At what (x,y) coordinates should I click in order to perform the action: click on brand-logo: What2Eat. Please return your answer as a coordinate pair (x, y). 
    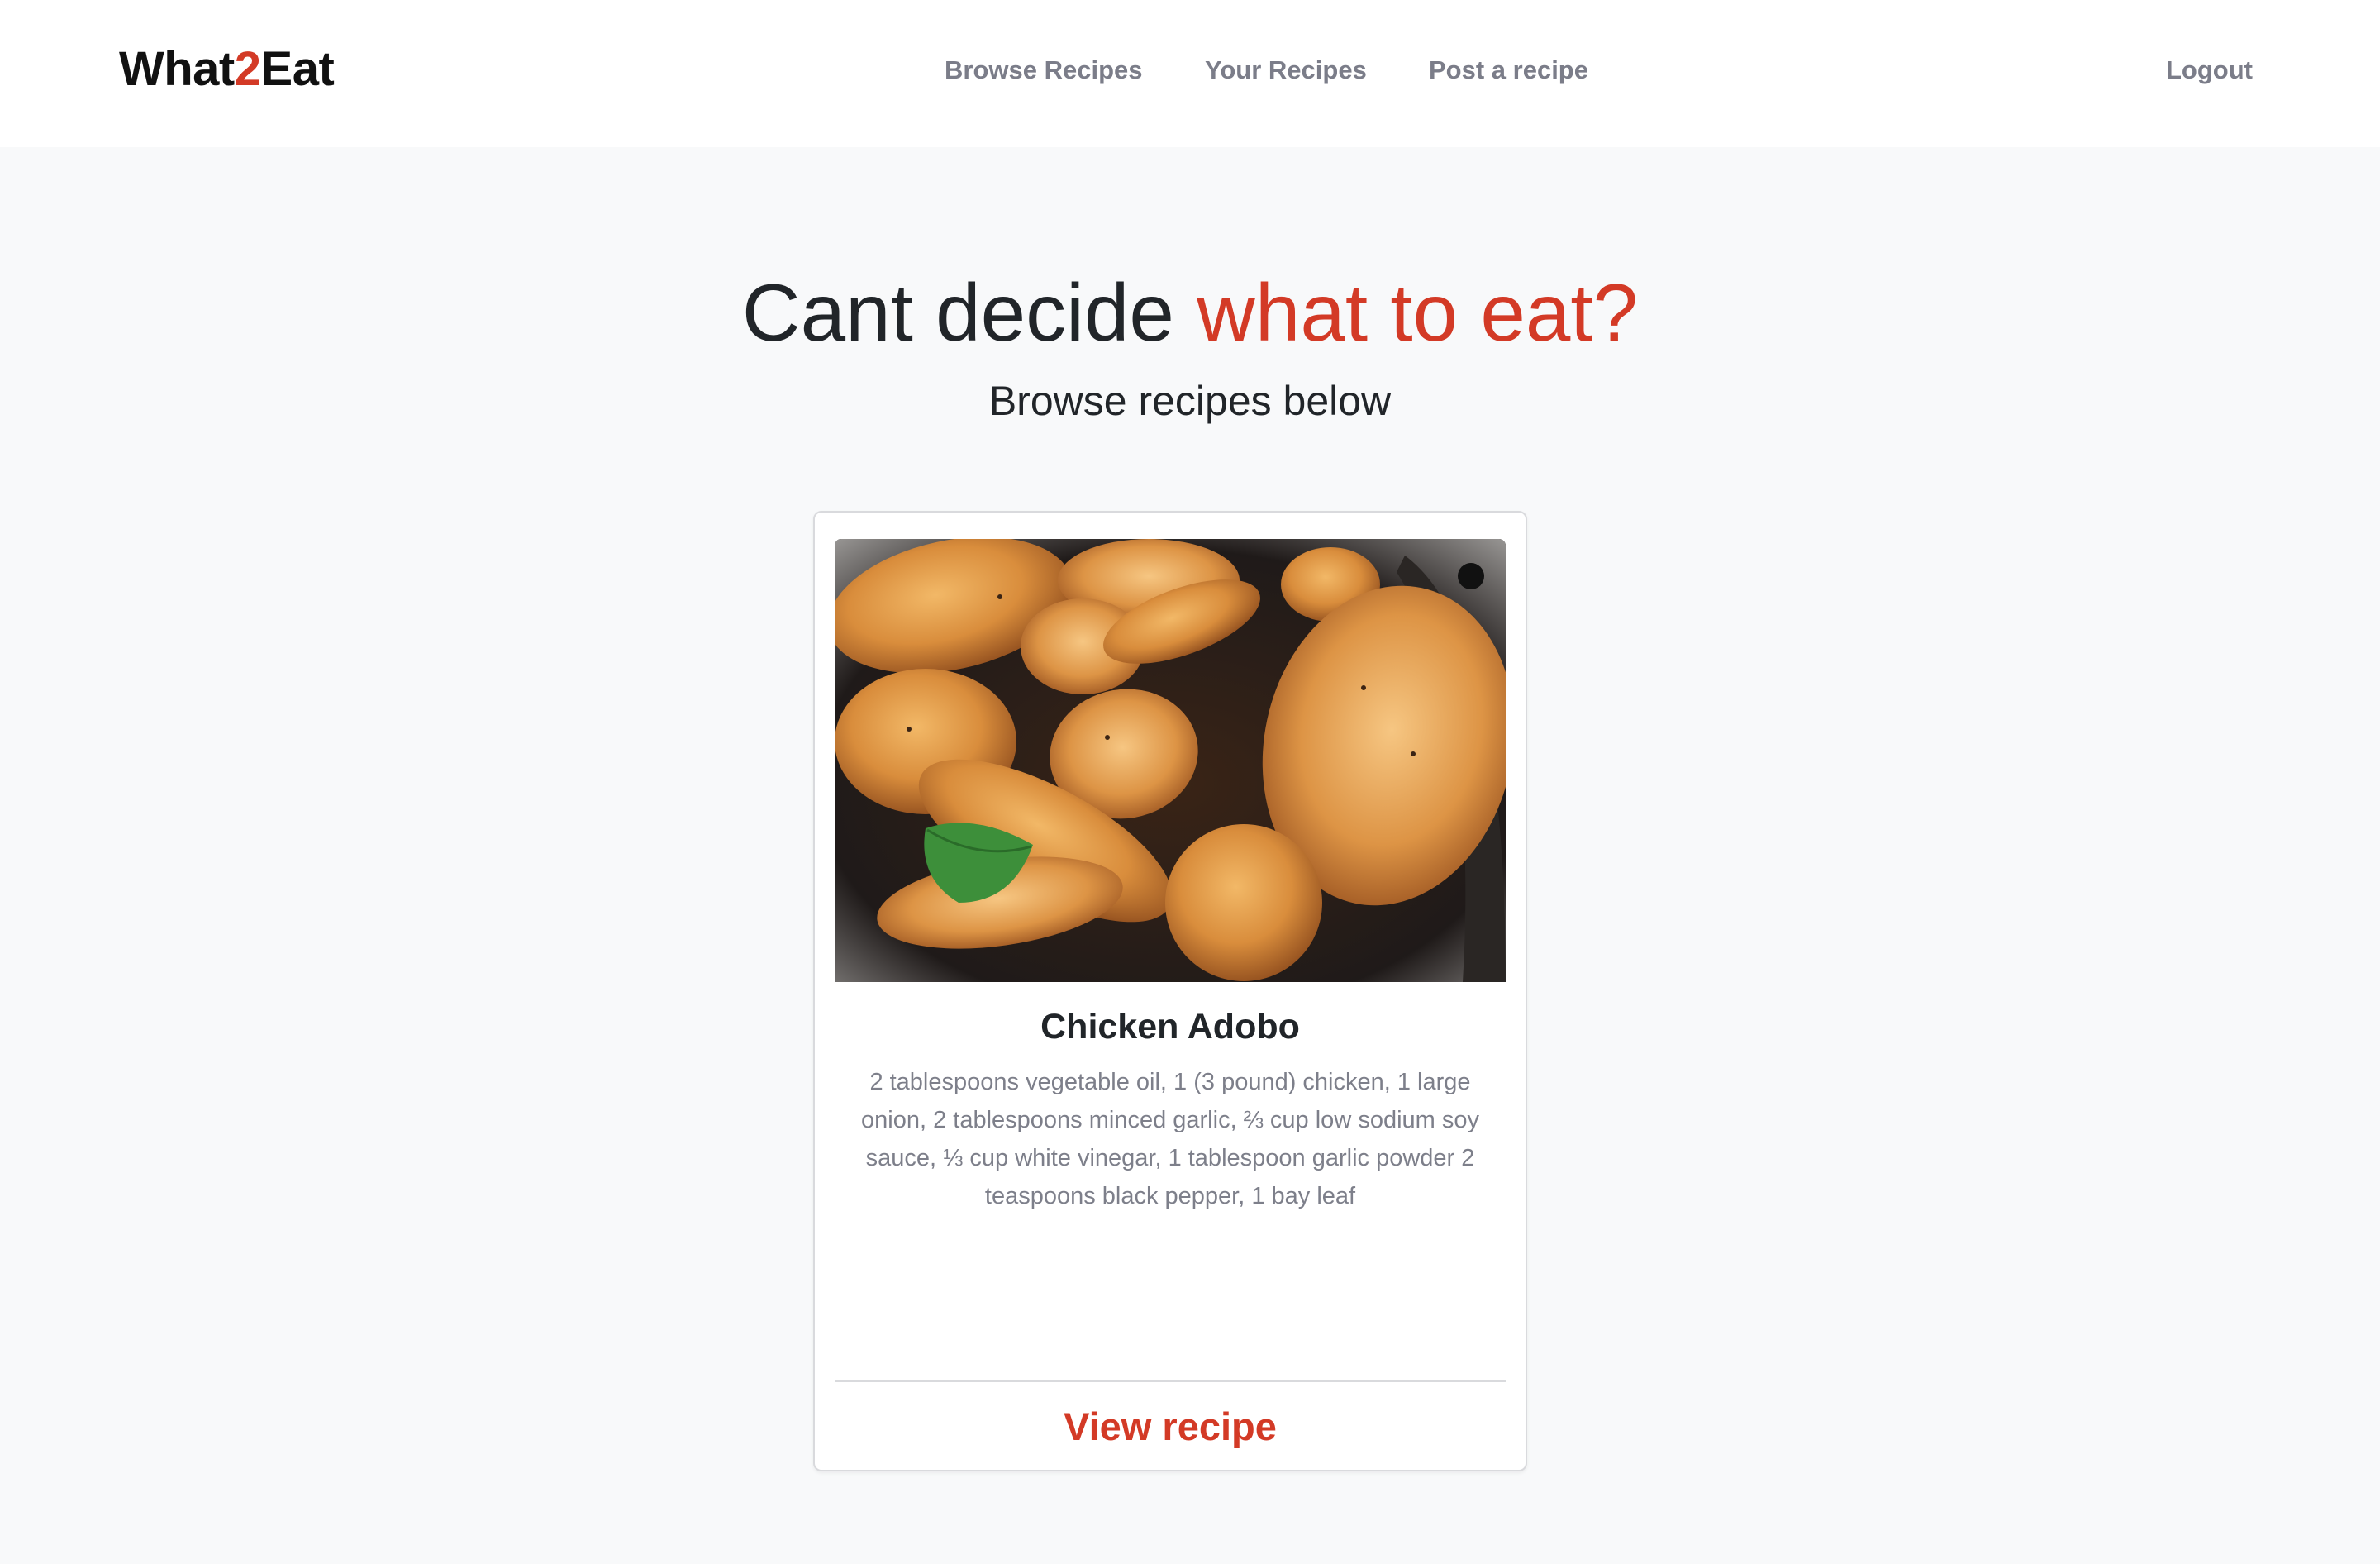
    Looking at the image, I should click on (227, 69).